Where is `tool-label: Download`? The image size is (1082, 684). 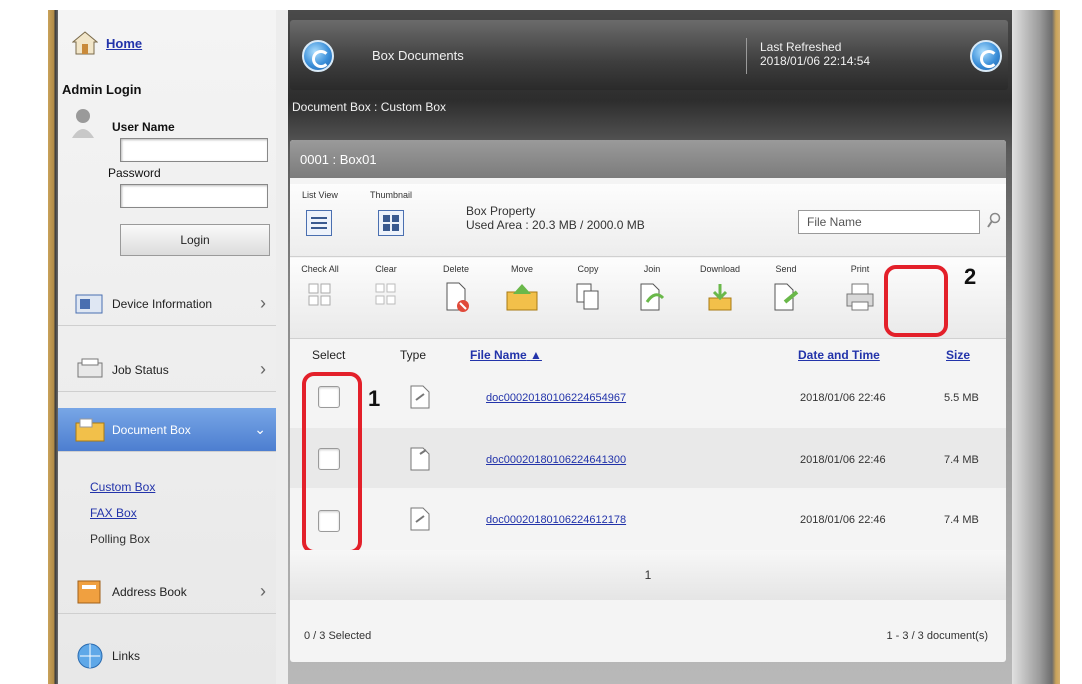
tool-label: Download is located at coordinates (720, 269).